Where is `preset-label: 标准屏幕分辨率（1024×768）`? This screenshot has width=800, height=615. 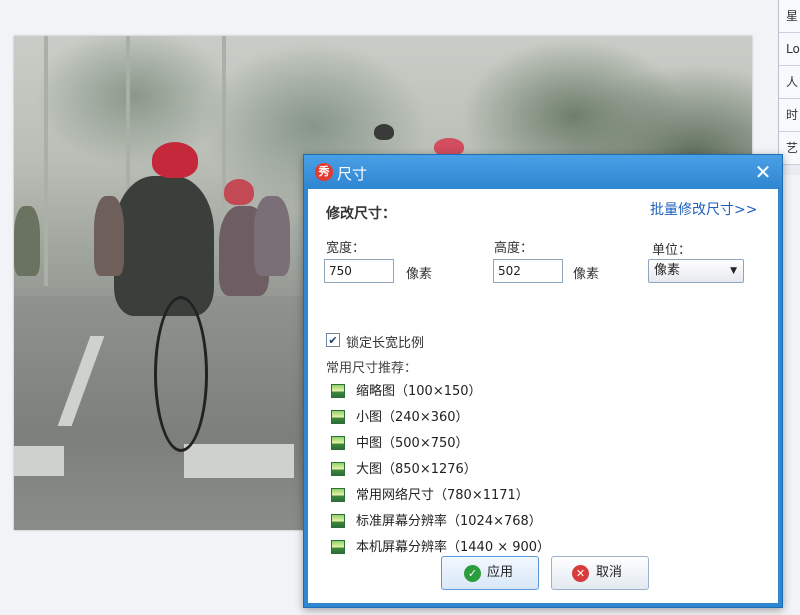
preset-label: 标准屏幕分辨率（1024×768） is located at coordinates (449, 521).